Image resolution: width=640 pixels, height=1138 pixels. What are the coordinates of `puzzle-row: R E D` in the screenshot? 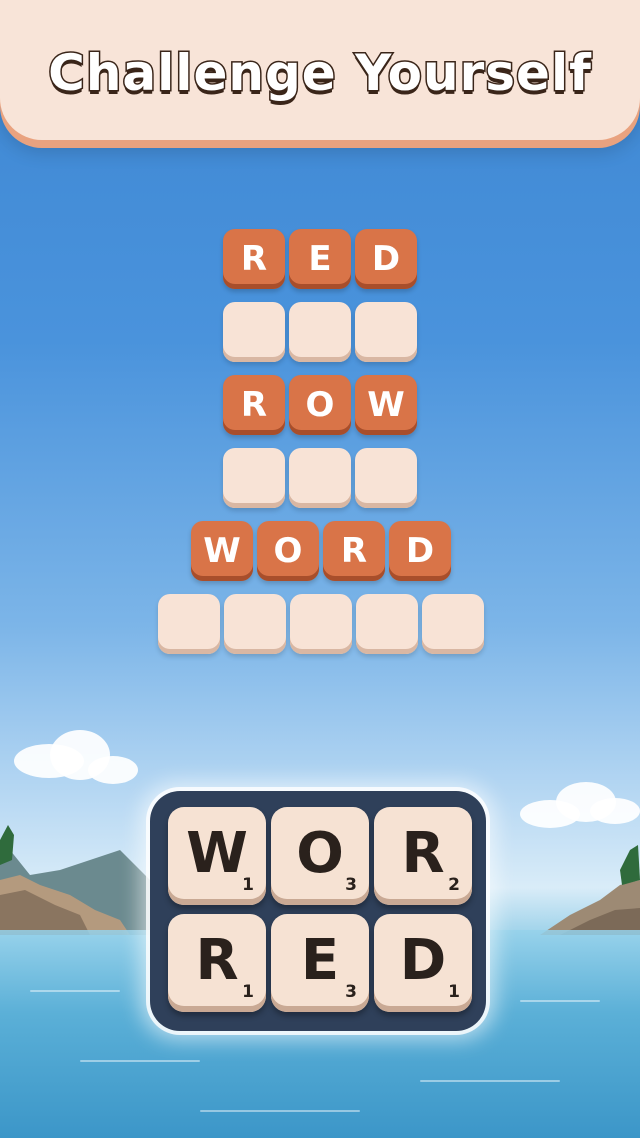 It's located at (320, 259).